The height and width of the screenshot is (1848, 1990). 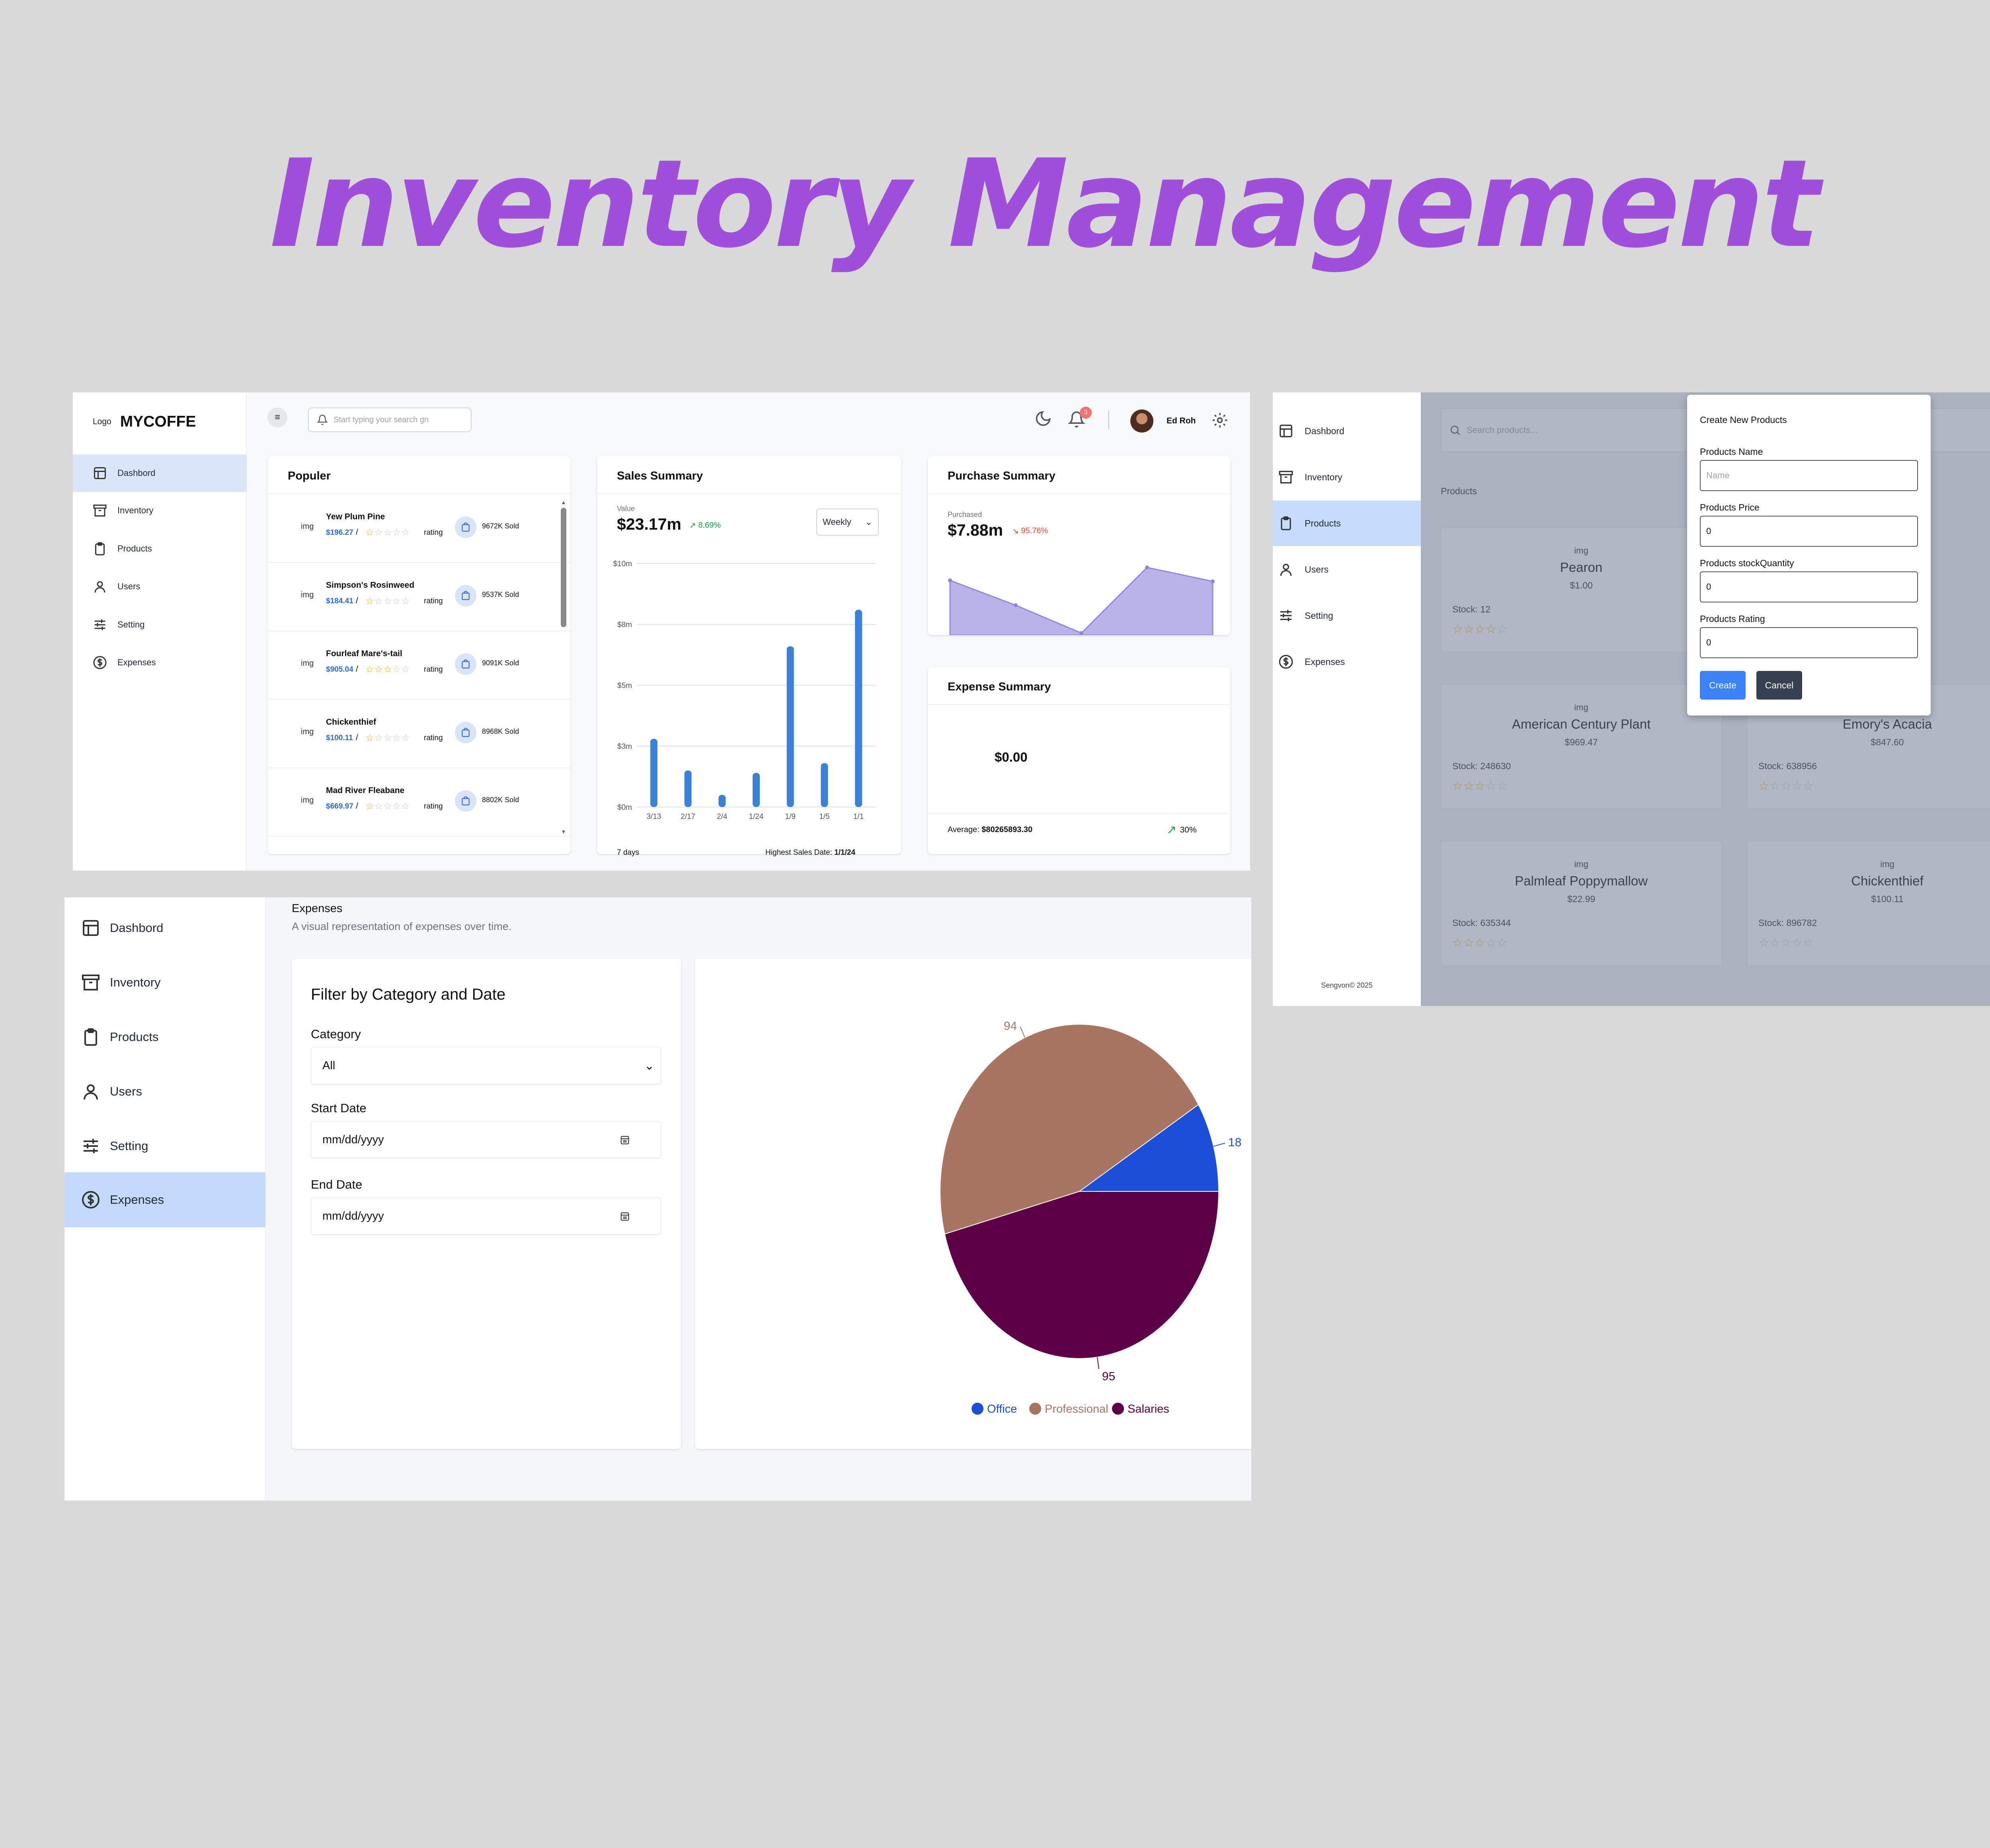 What do you see at coordinates (366, 790) in the screenshot?
I see `product-name: Mad River Fleabane` at bounding box center [366, 790].